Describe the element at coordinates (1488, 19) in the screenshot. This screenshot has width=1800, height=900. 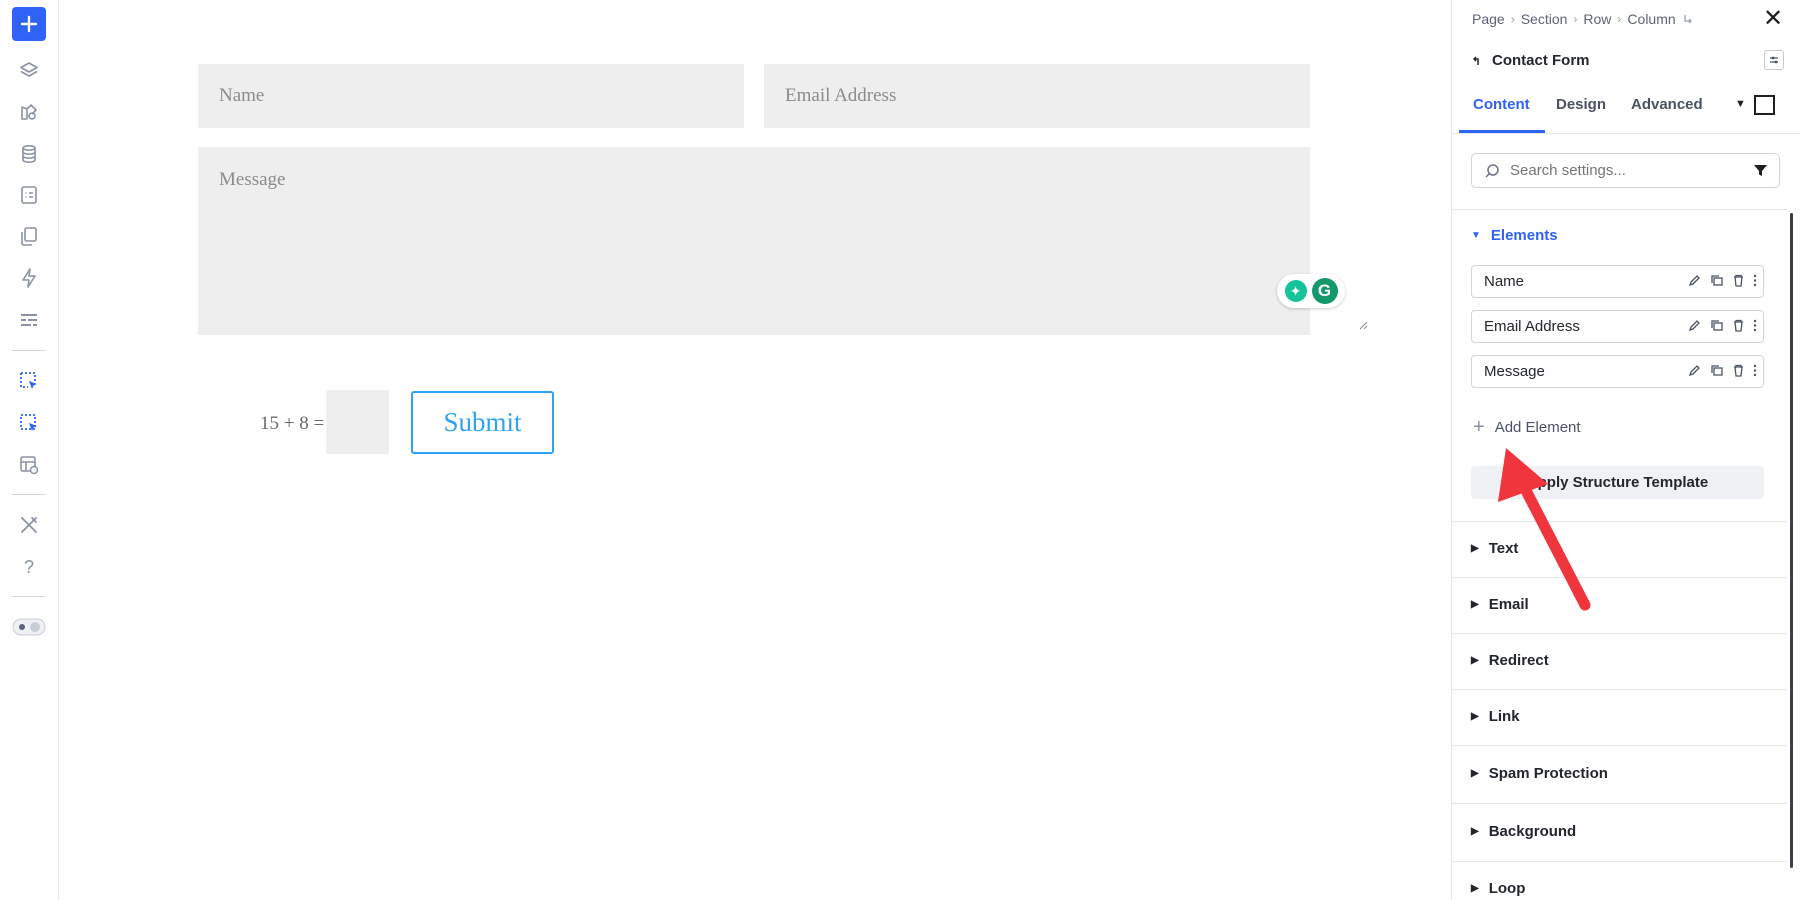
I see `breadcrumb-page: Page` at that location.